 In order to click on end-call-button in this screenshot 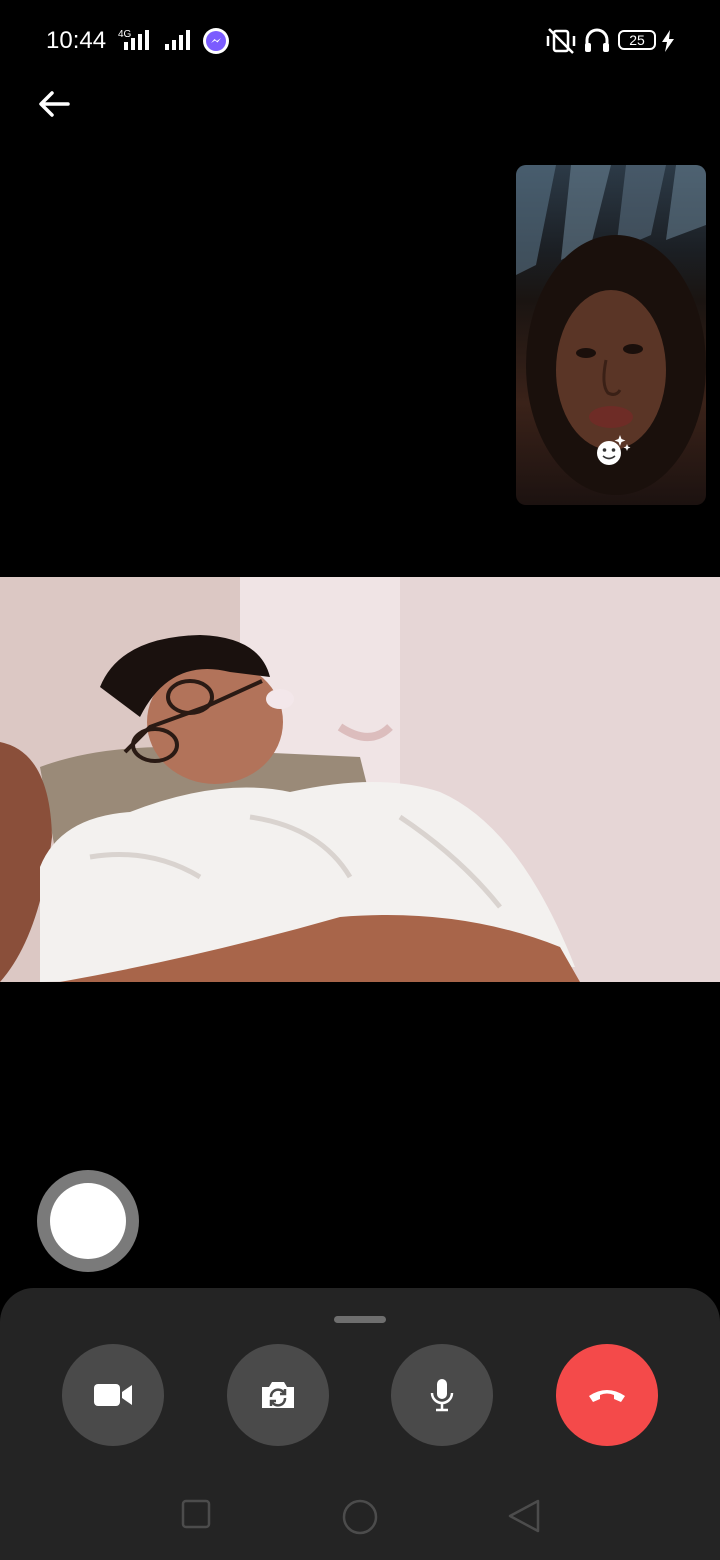, I will do `click(607, 1395)`.